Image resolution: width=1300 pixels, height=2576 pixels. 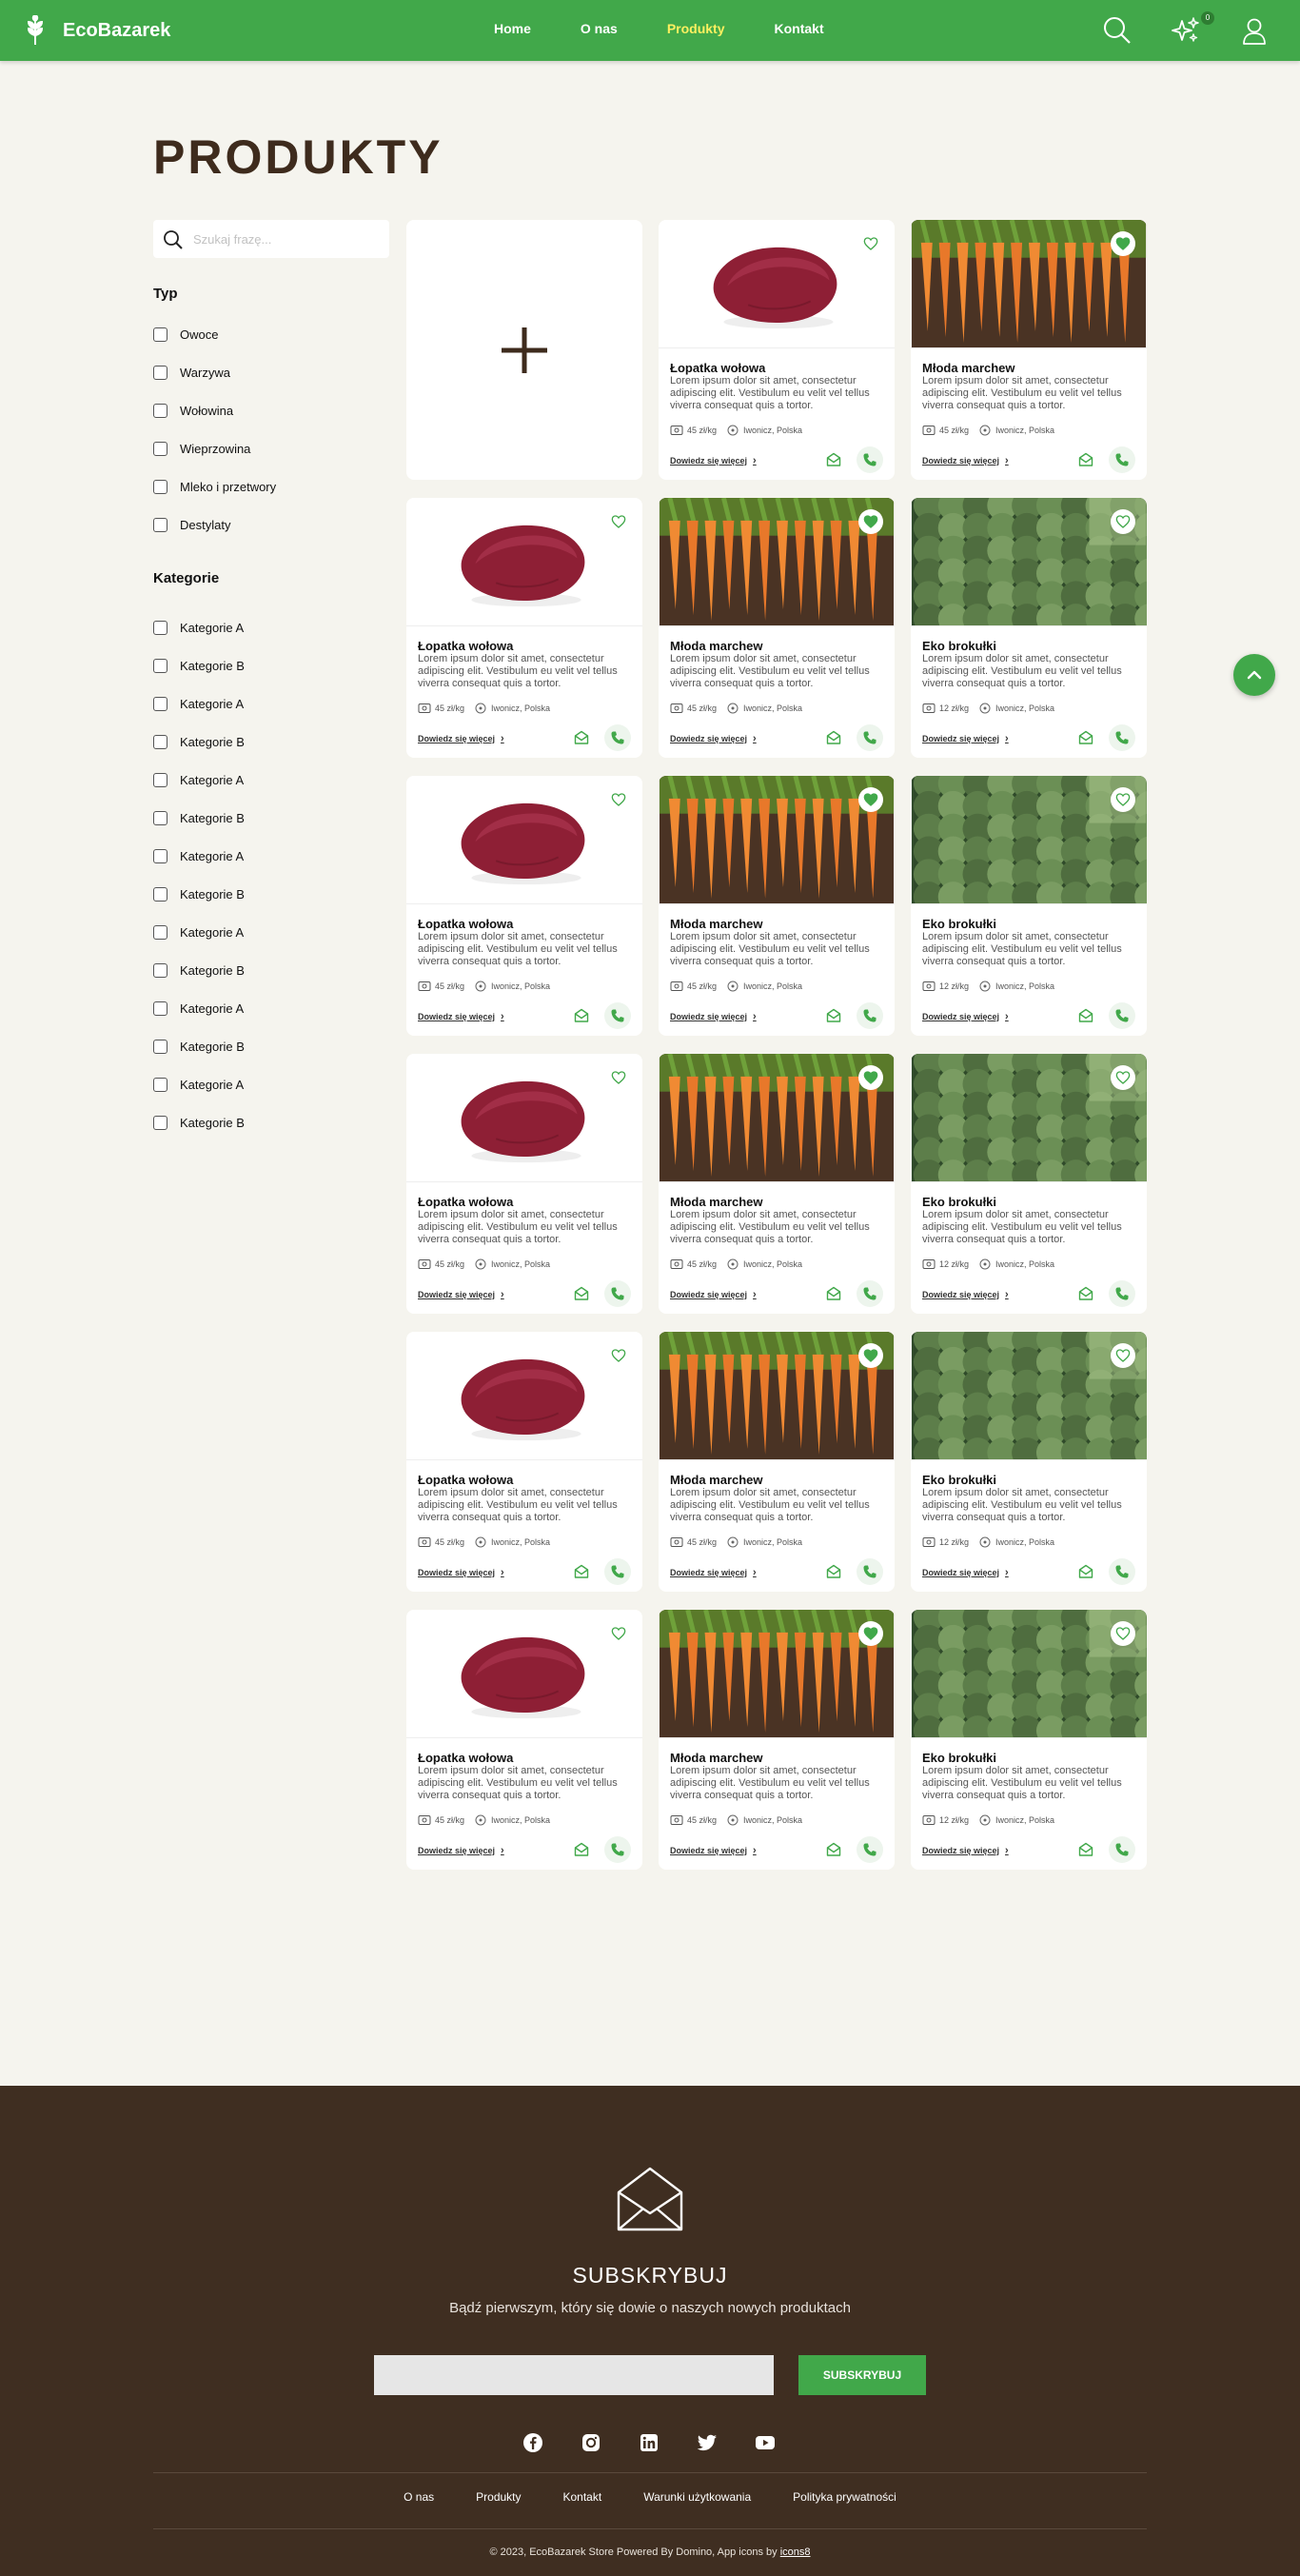 I want to click on type-filter-checkbox-item: Warzywa, so click(x=191, y=372).